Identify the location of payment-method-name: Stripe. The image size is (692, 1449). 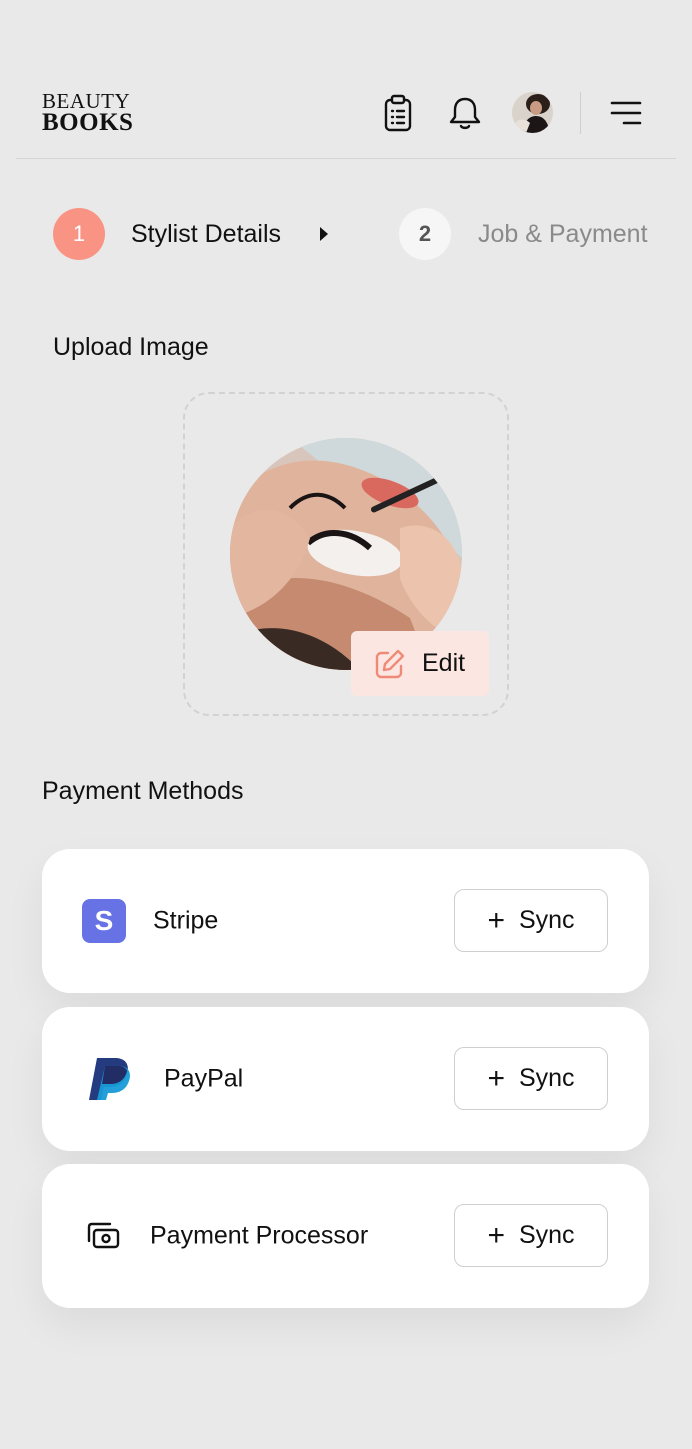
(186, 920).